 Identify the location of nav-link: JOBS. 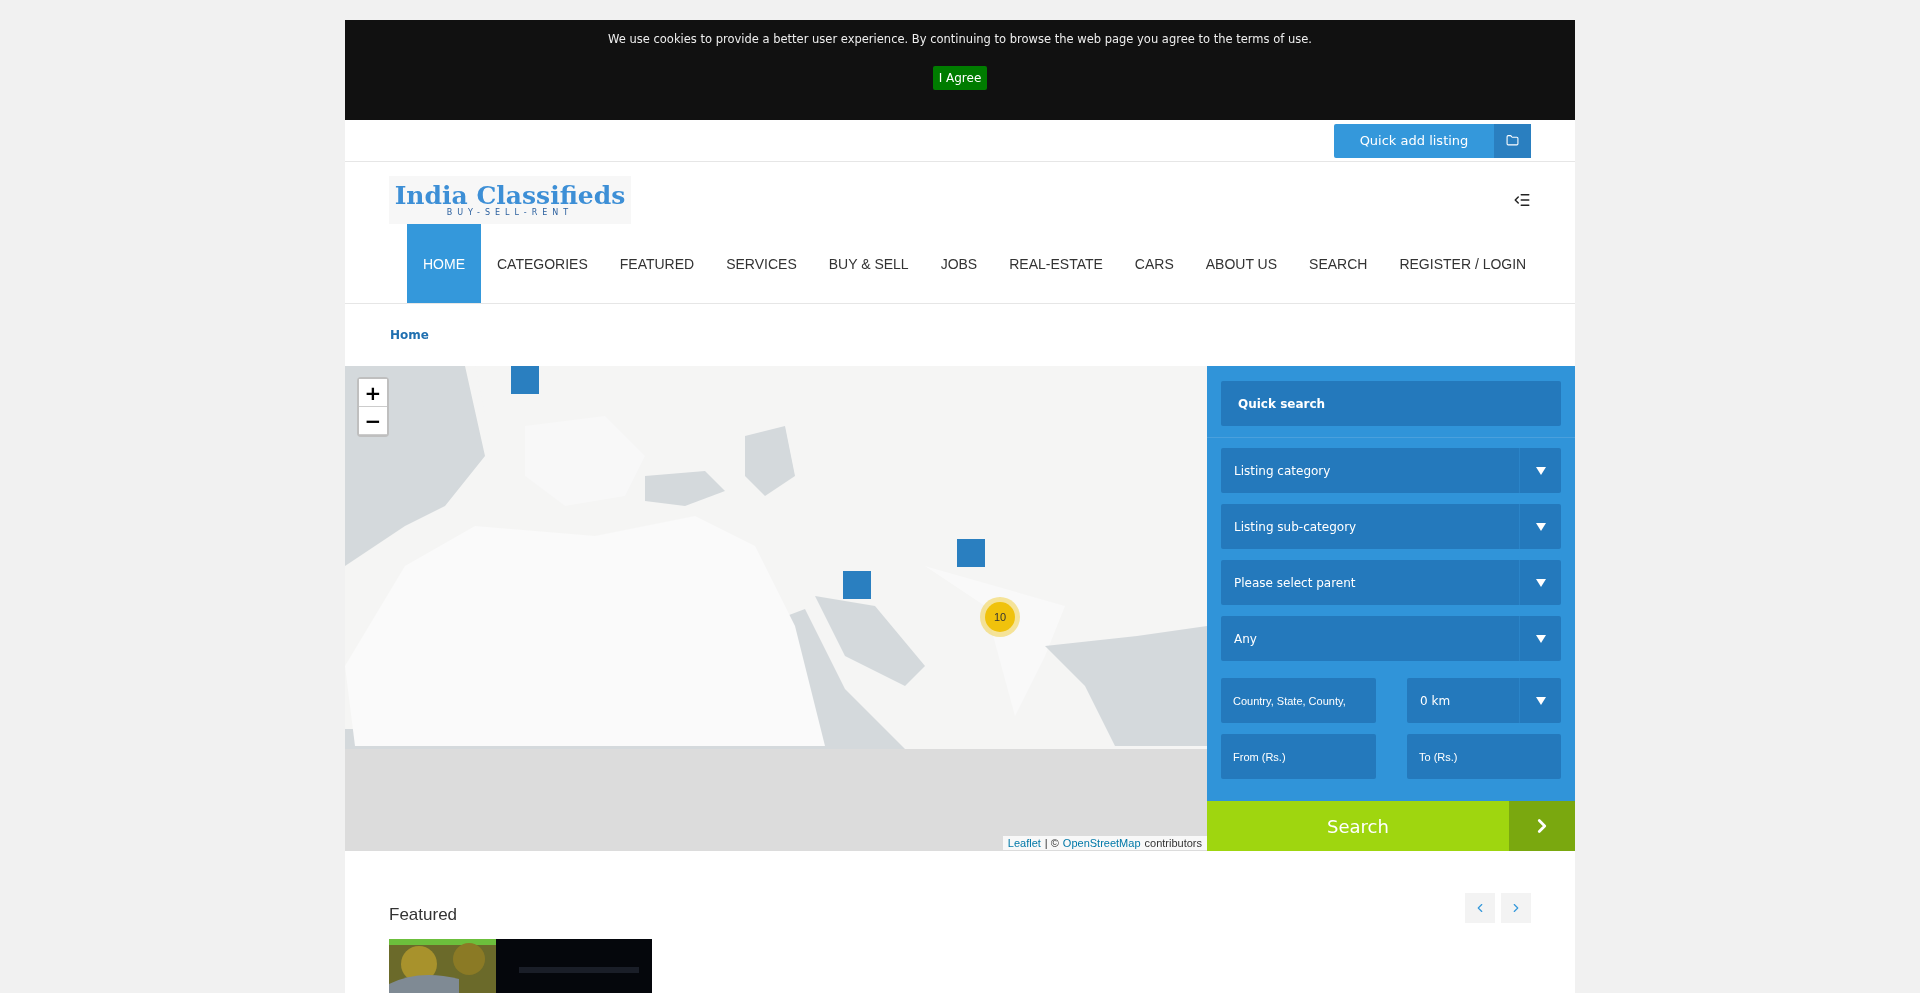
(959, 263).